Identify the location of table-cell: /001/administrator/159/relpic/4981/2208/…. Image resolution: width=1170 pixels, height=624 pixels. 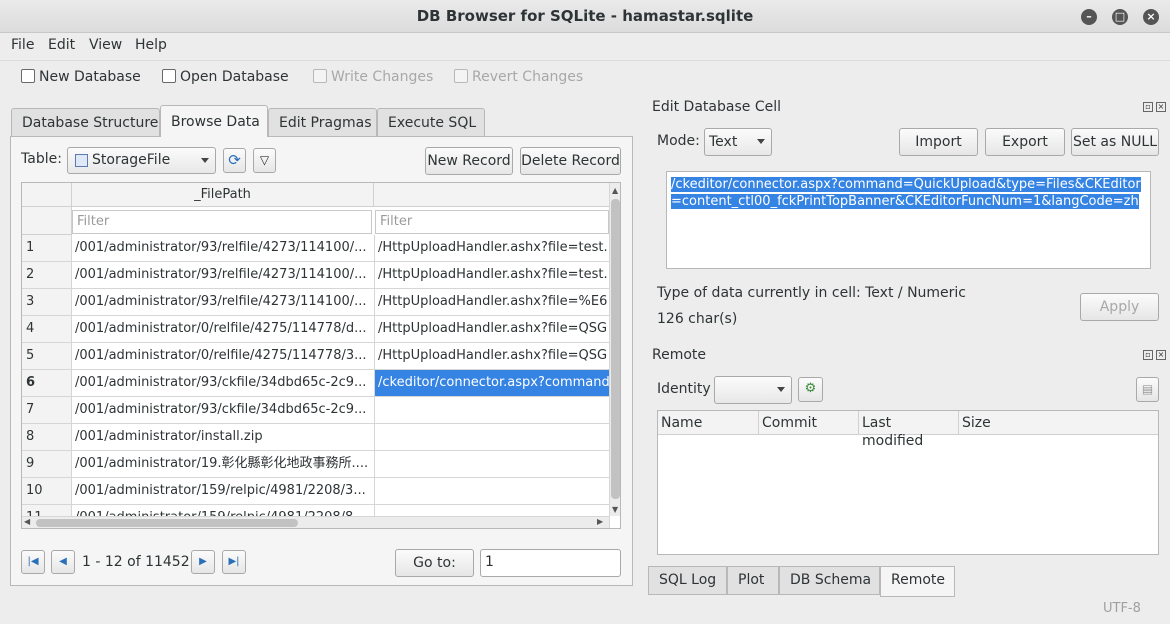
(223, 491).